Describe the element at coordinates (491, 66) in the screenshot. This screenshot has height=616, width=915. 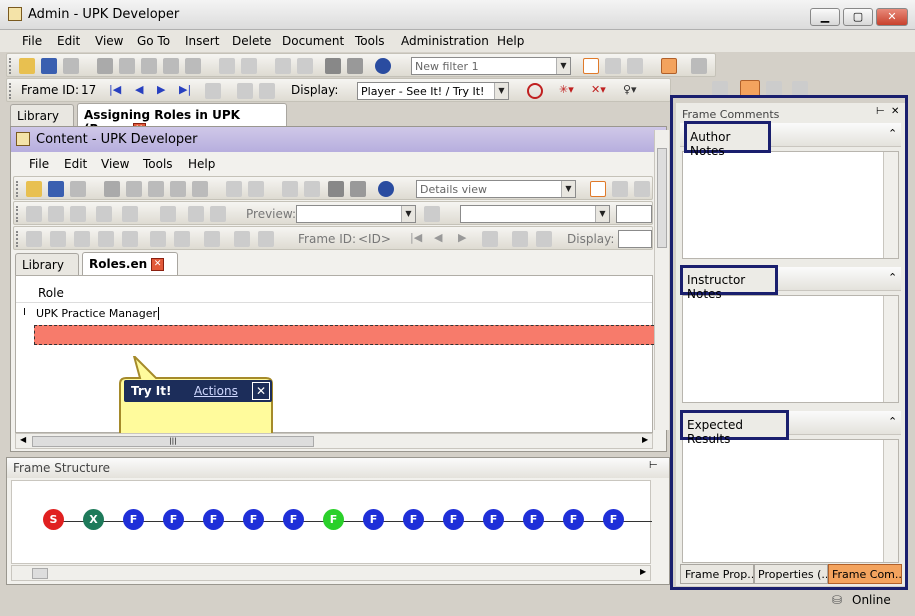
I see `filter-combo: New filter 1 ▼` at that location.